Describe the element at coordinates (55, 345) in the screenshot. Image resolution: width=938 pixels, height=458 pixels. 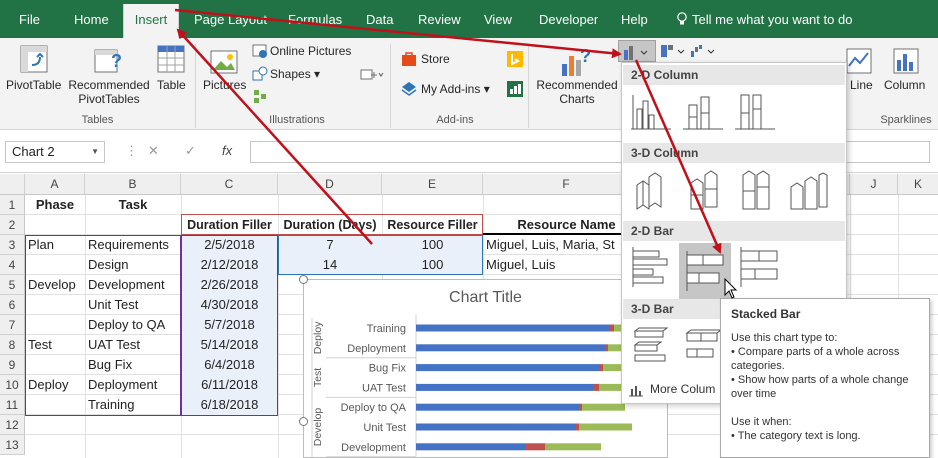
I see `cell-a8: Test` at that location.